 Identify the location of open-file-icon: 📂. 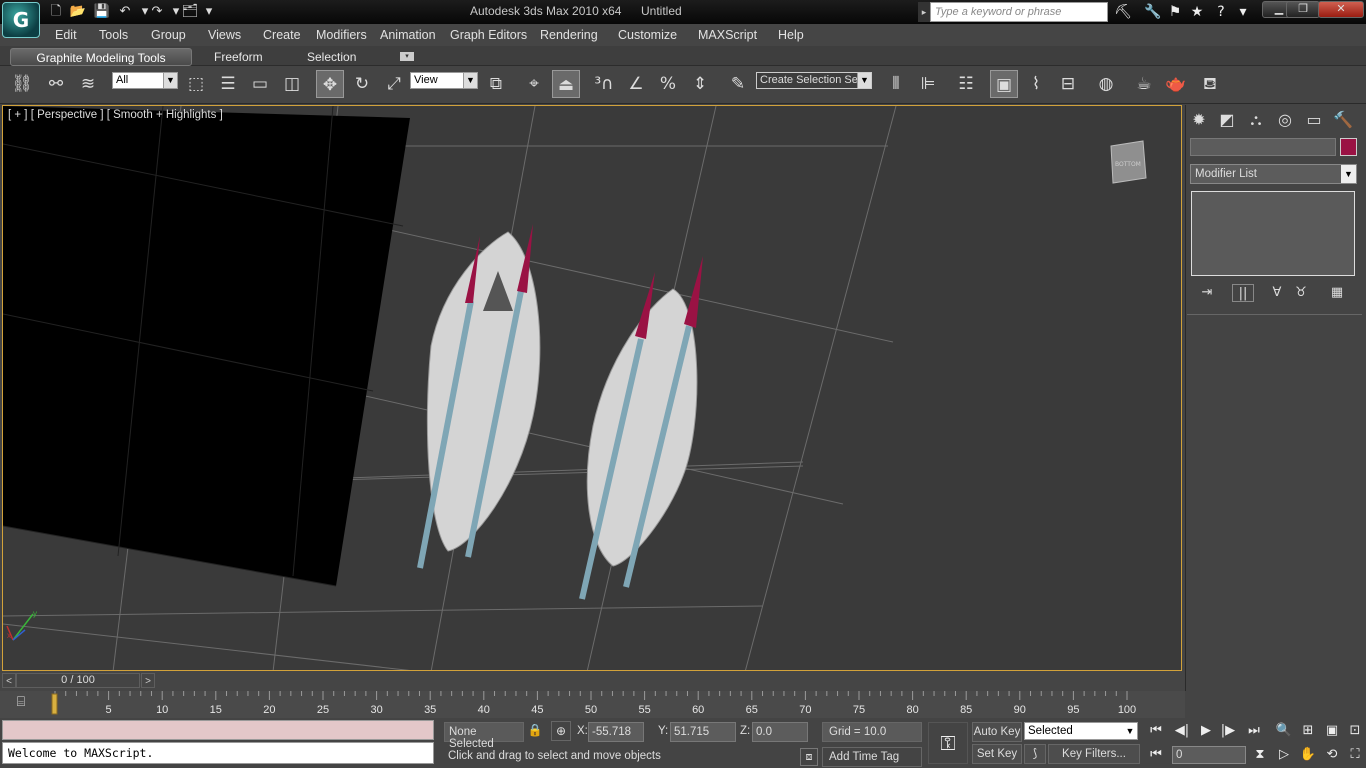
(78, 11).